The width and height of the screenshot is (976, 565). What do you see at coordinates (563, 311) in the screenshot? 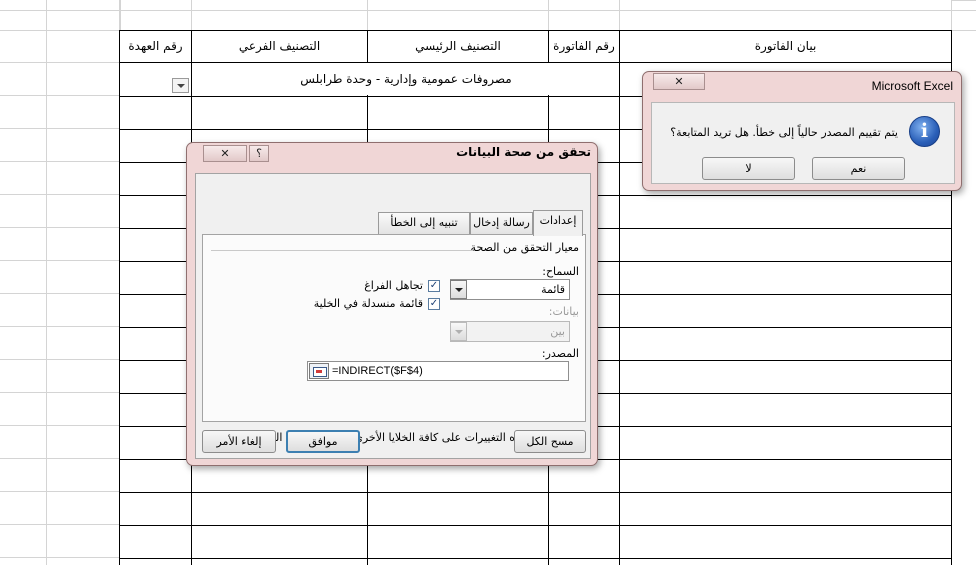
I see `data-label: بيانات:` at bounding box center [563, 311].